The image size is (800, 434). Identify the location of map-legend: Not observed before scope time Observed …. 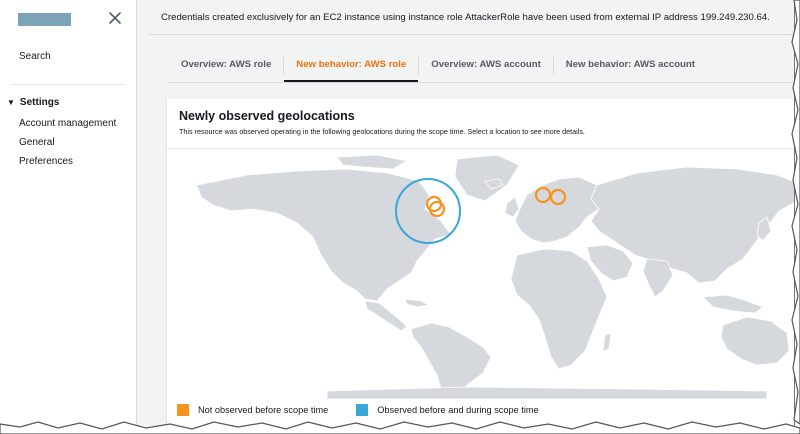
(372, 410).